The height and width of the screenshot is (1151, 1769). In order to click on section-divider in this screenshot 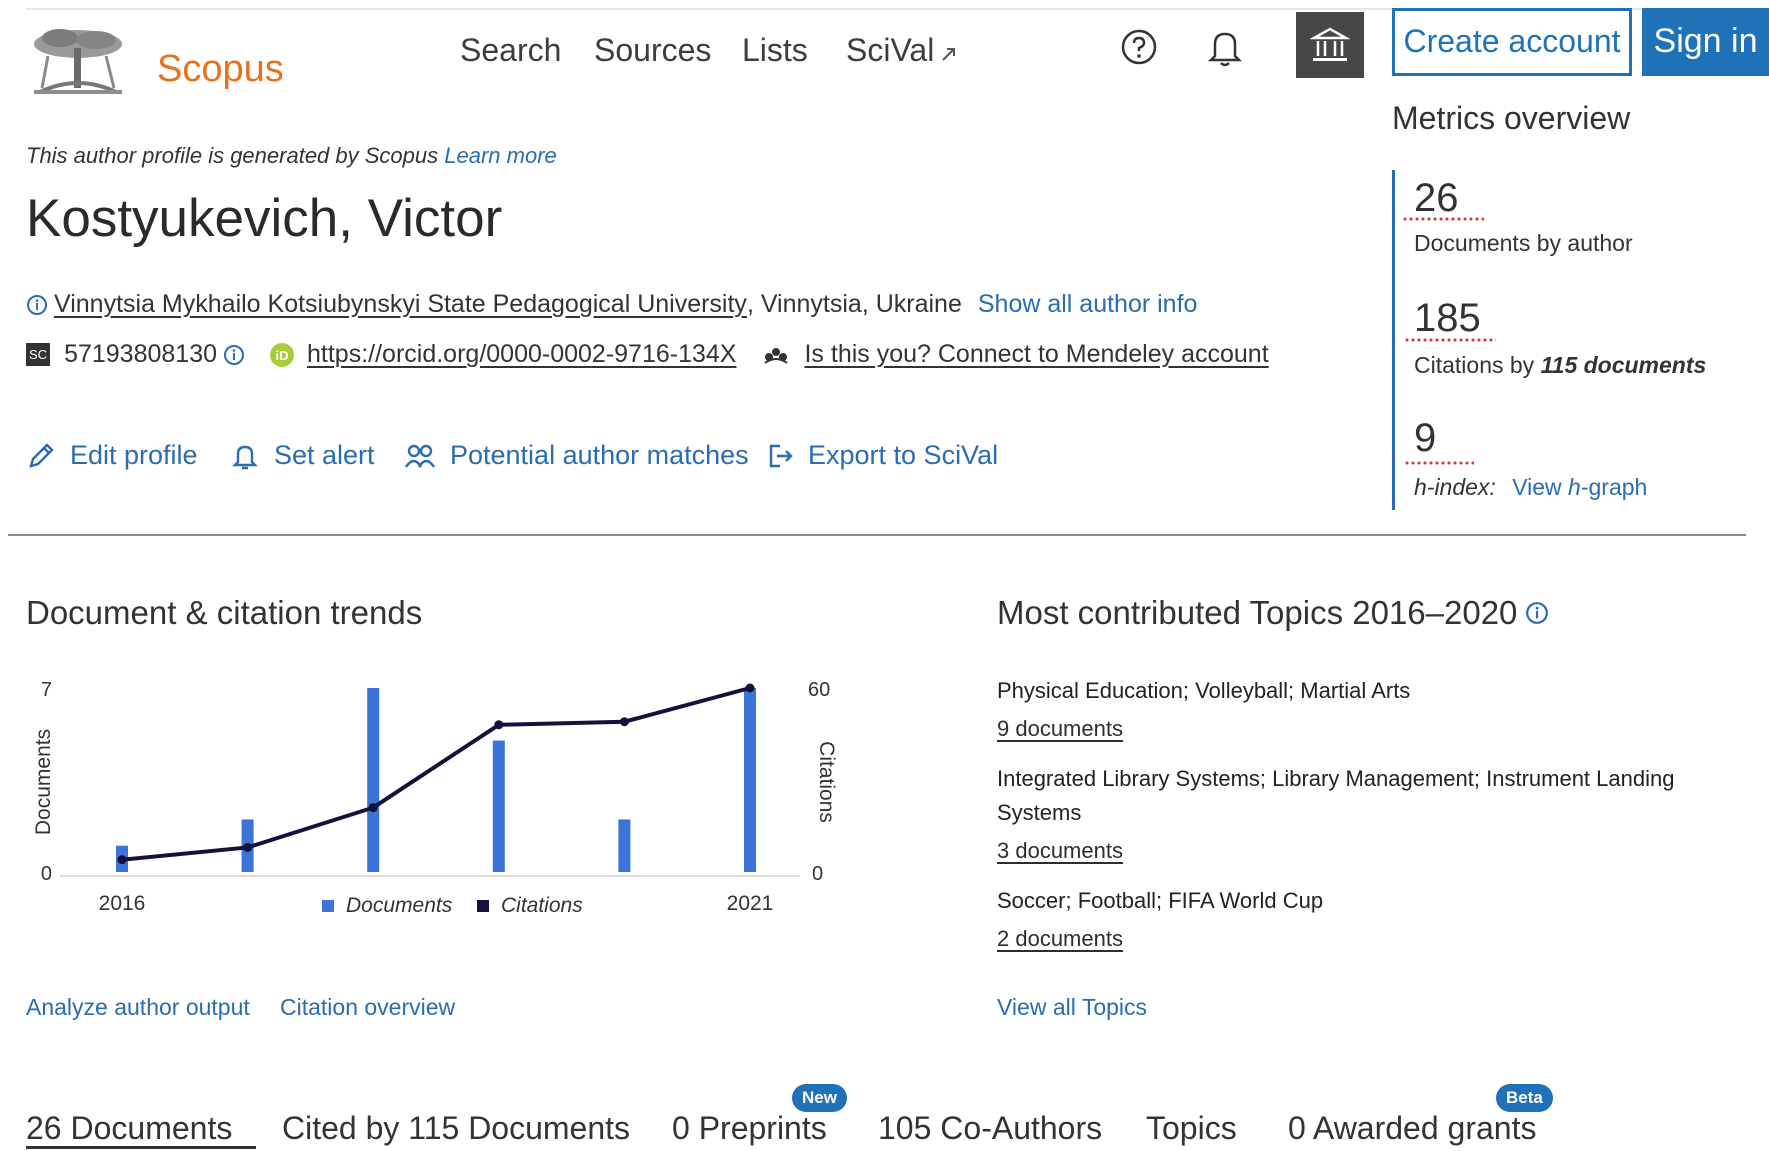, I will do `click(877, 535)`.